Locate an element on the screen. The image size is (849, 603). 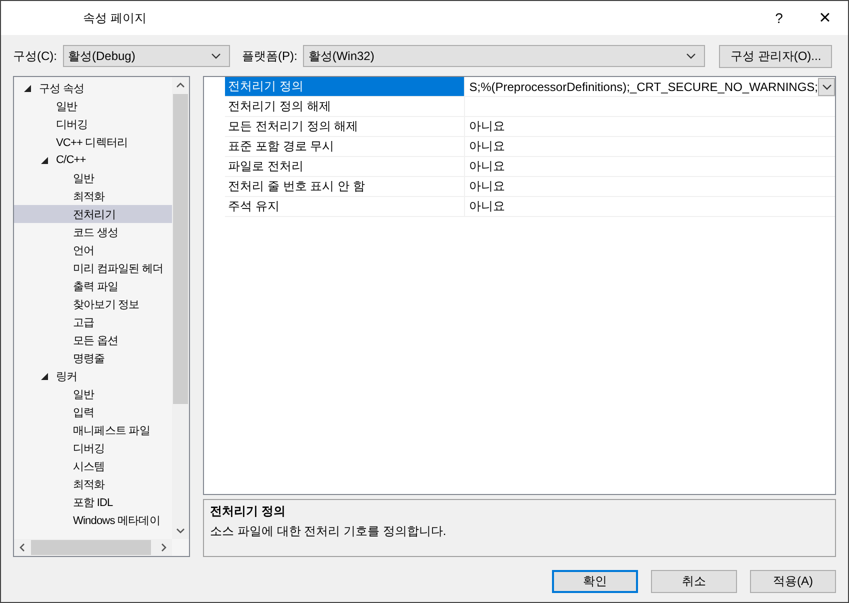
property-value: S;%(PreprocessorDefinitions);_CRT_SECURE_NO_WARNINGS; is located at coordinates (641, 87).